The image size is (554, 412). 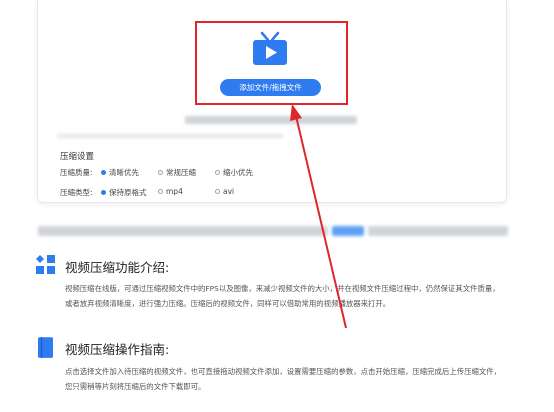 I want to click on radio-label: 清晰优先, so click(x=124, y=172).